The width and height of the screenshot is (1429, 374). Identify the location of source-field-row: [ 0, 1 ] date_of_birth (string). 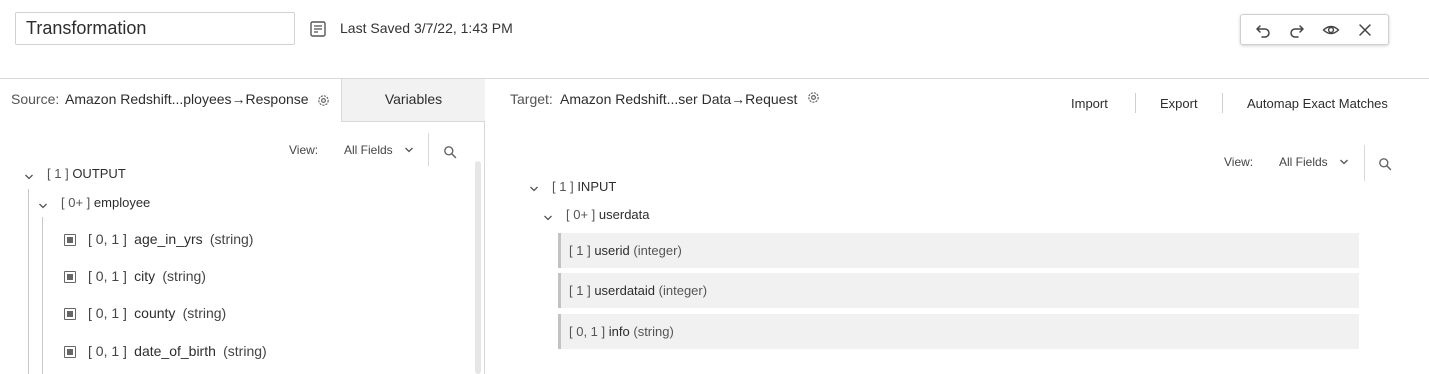
(177, 351).